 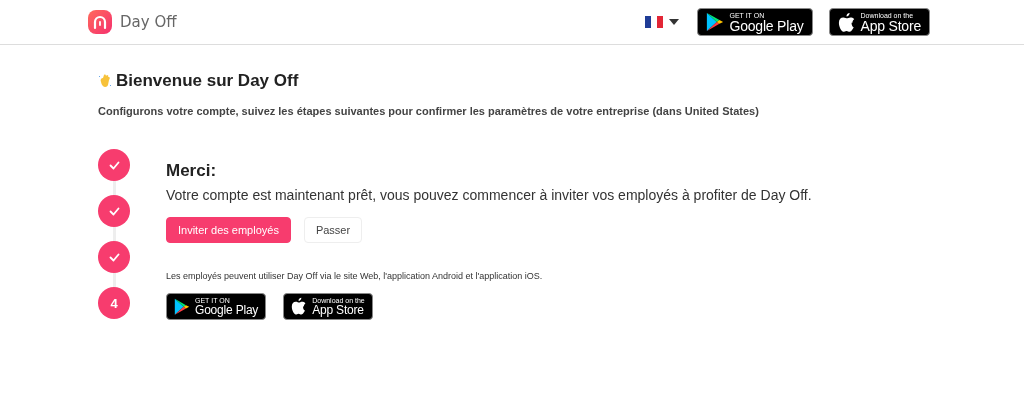 I want to click on step-indicator: 4, so click(x=114, y=303).